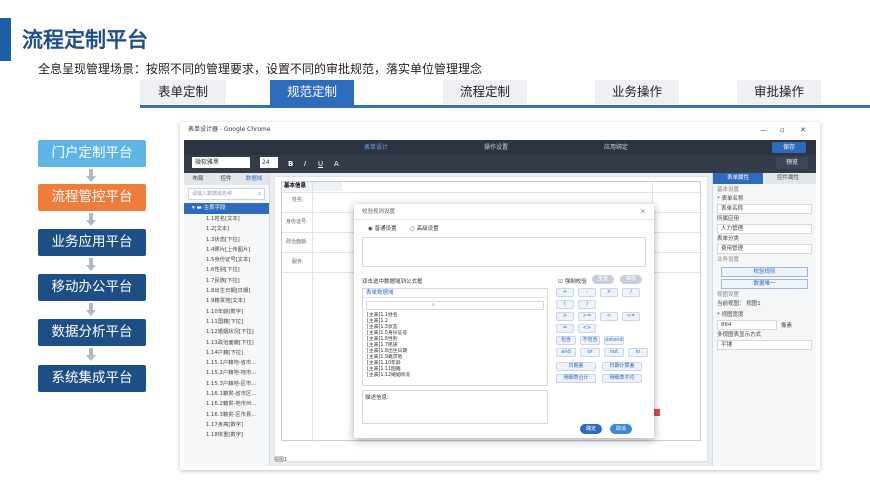 The width and height of the screenshot is (870, 484). Describe the element at coordinates (455, 305) in the screenshot. I see `field-list-search: ⌕` at that location.